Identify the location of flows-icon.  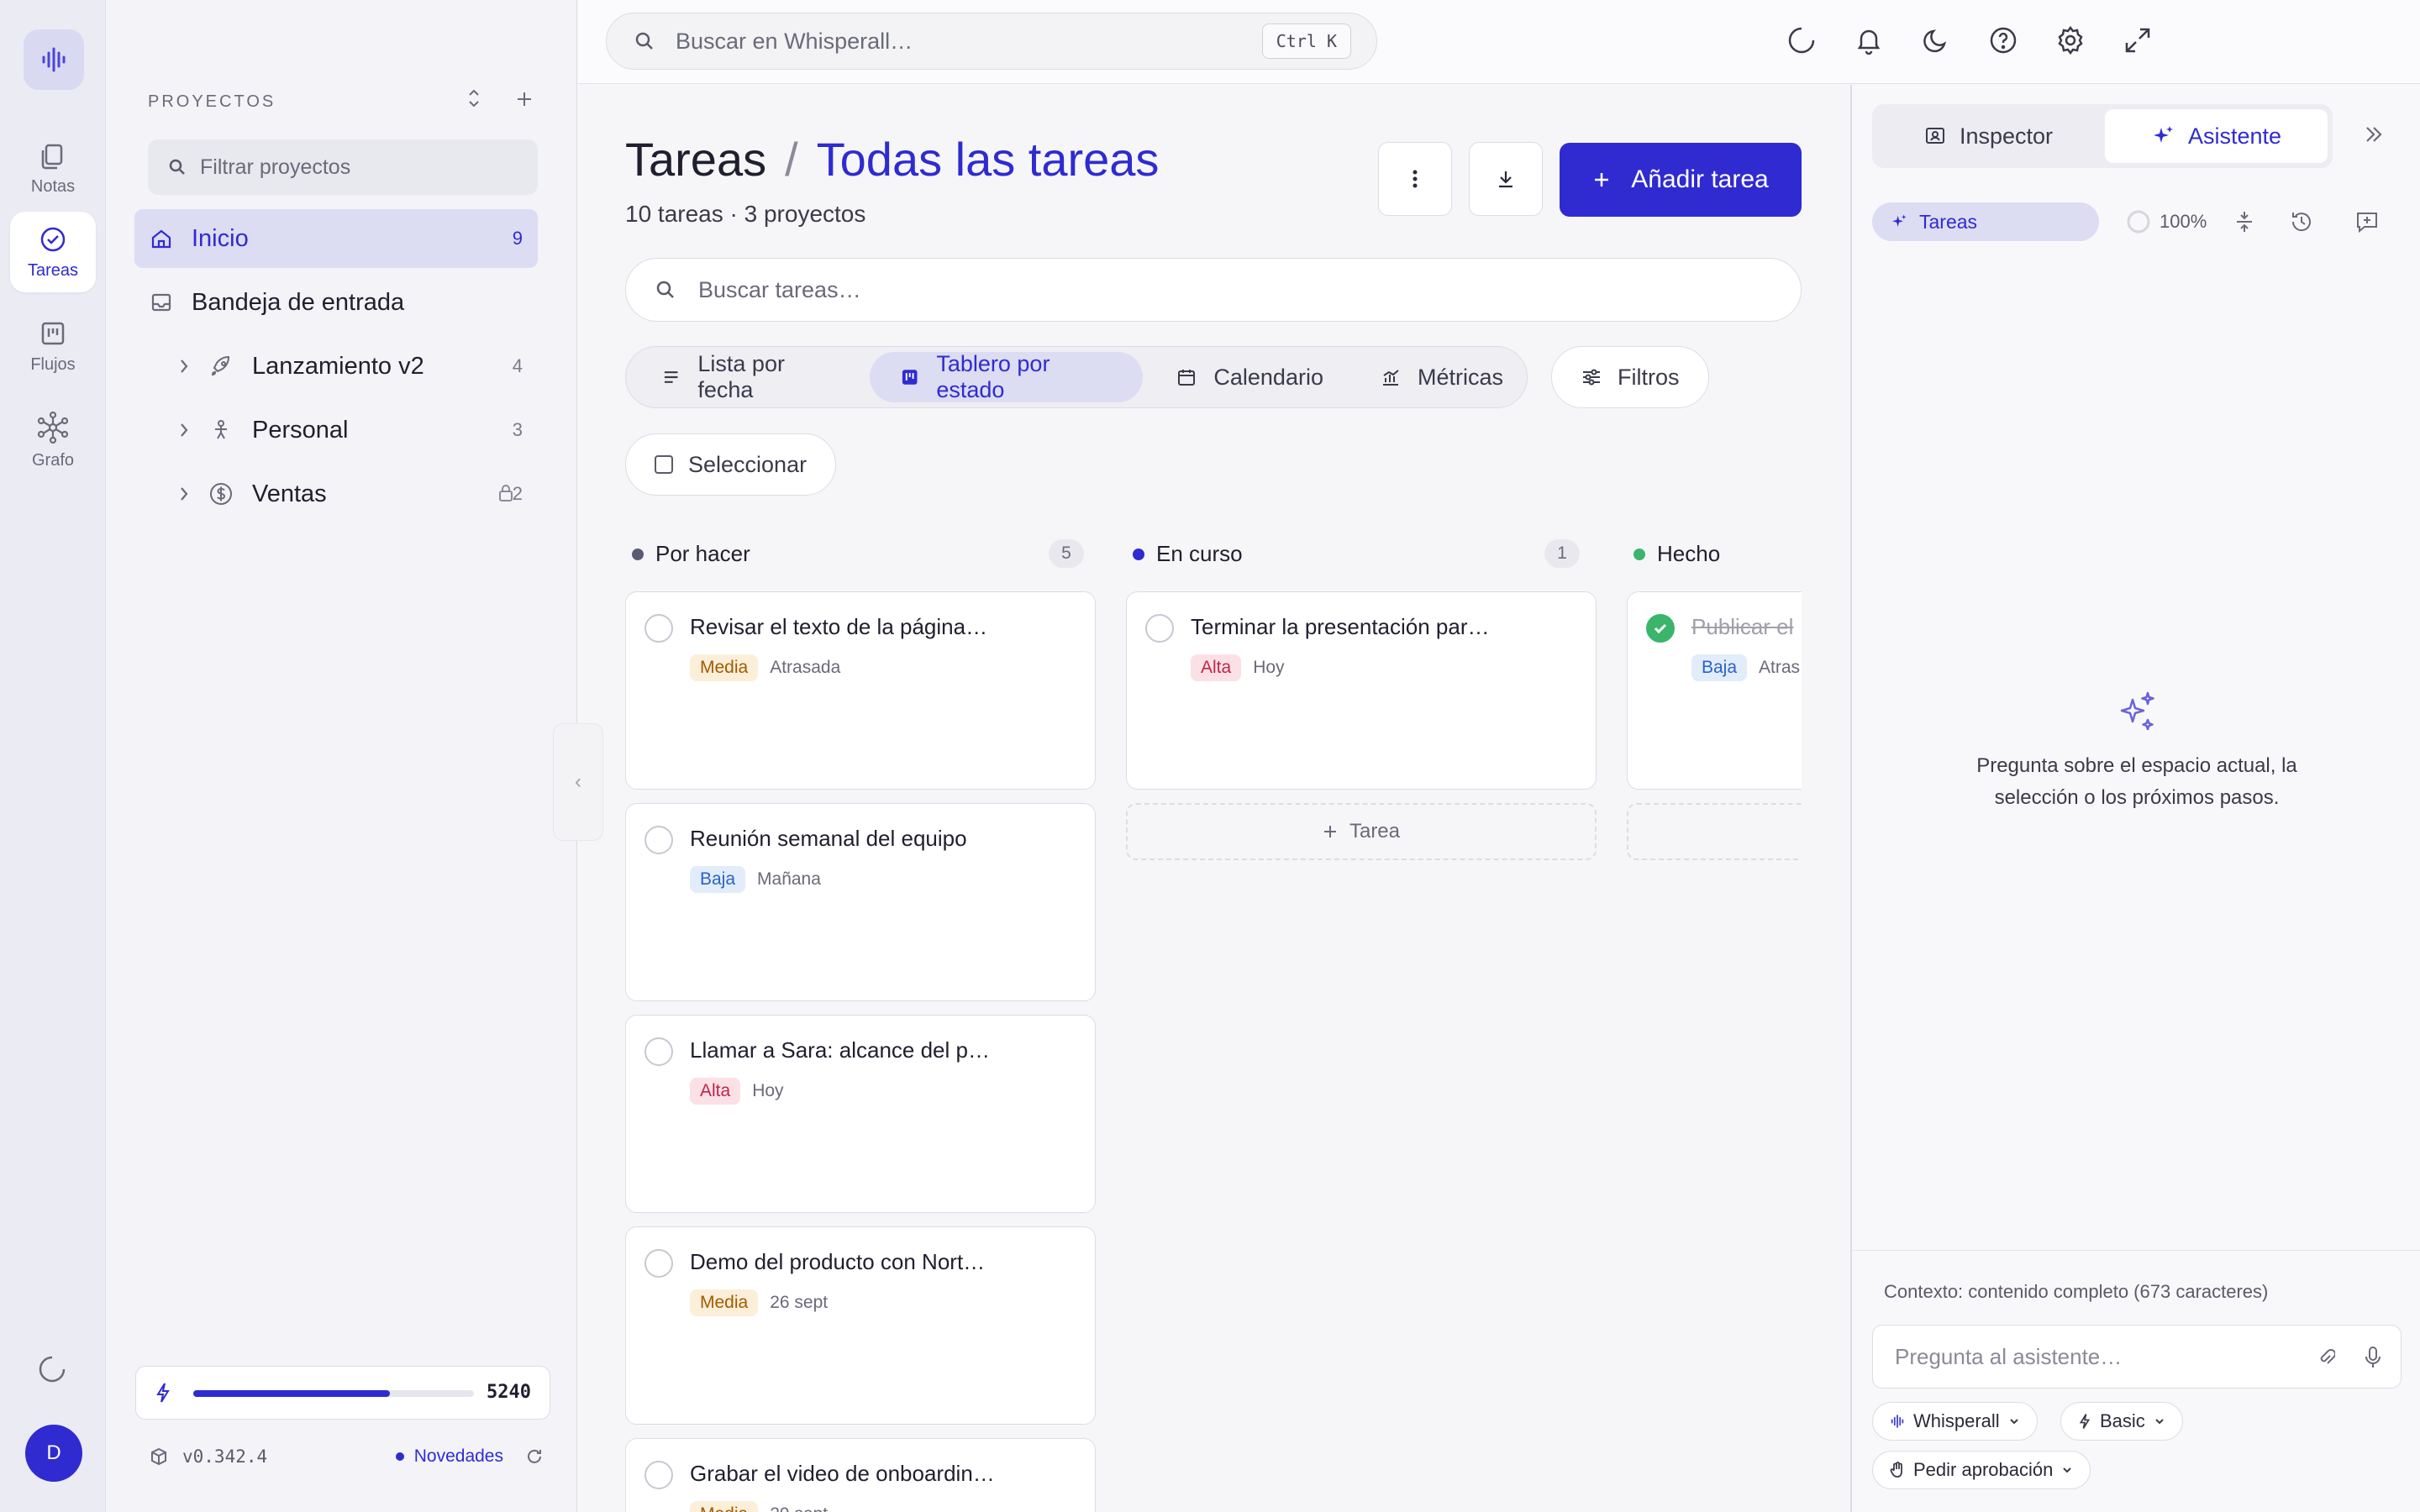
(53, 333).